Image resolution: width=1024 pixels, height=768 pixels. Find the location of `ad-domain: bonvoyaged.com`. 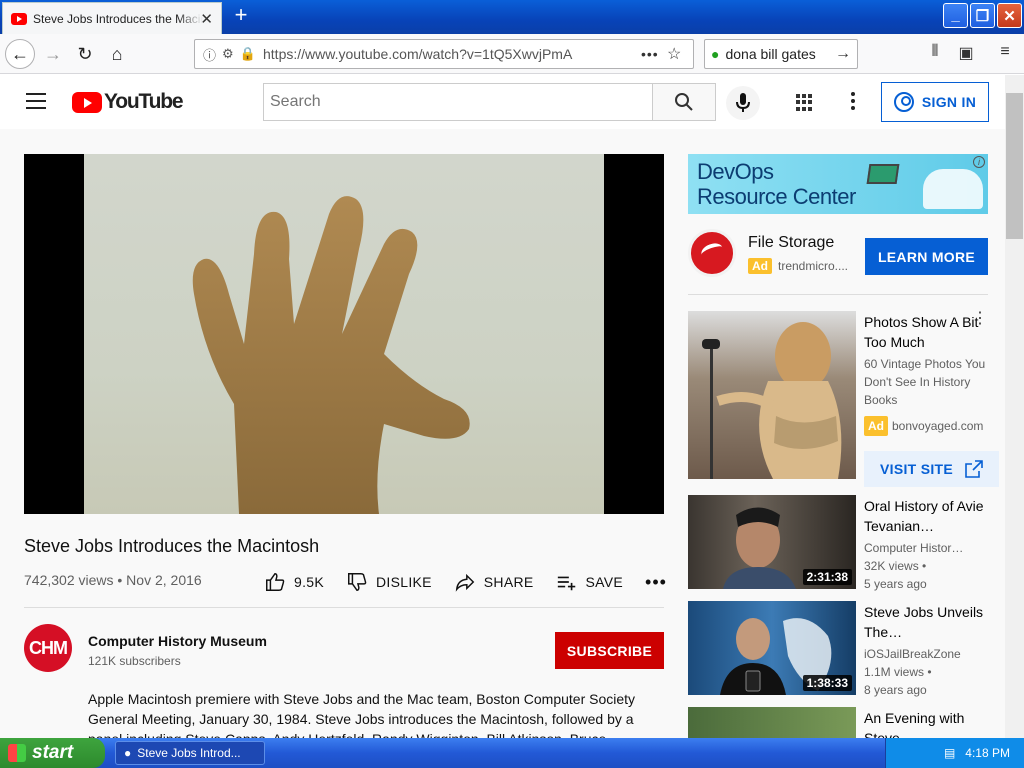

ad-domain: bonvoyaged.com is located at coordinates (938, 426).